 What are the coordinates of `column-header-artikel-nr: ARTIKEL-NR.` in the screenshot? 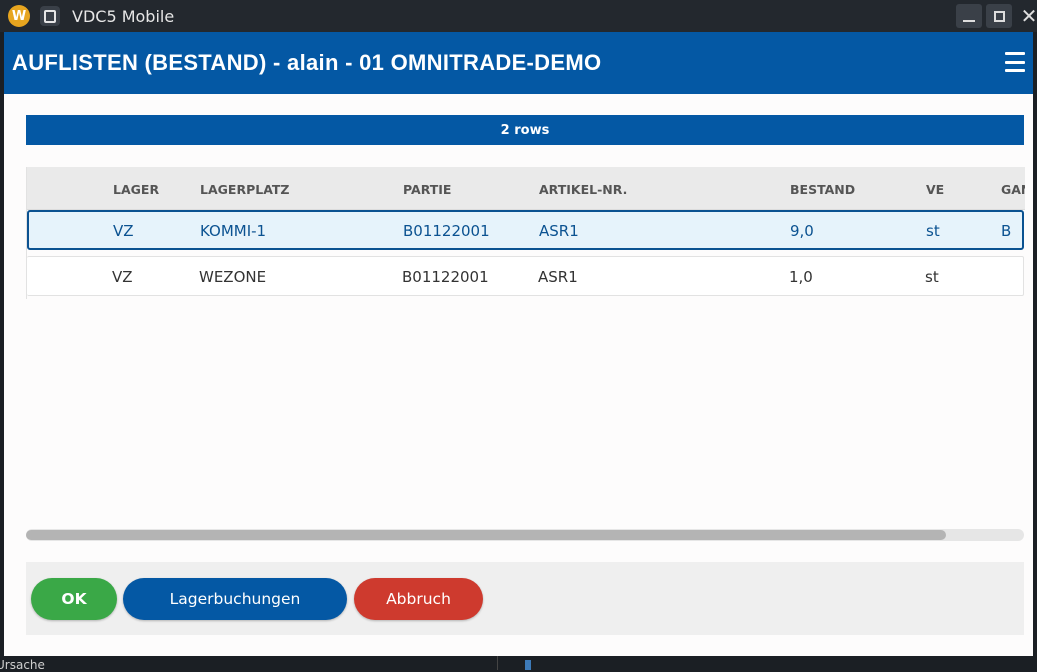 It's located at (583, 189).